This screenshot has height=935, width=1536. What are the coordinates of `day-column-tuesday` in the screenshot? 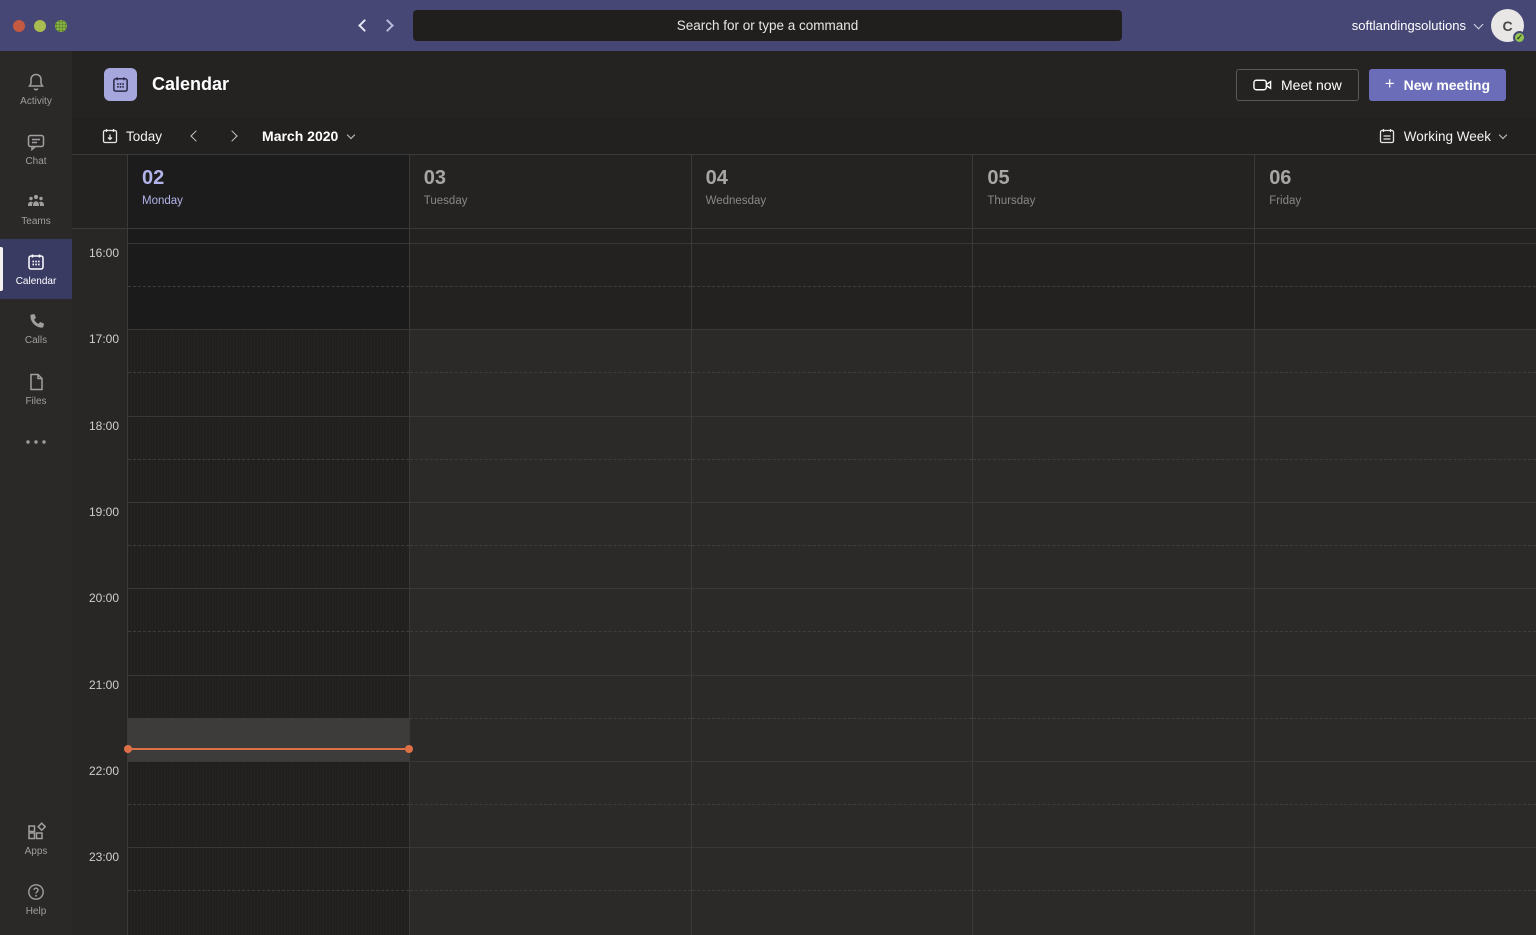 It's located at (549, 582).